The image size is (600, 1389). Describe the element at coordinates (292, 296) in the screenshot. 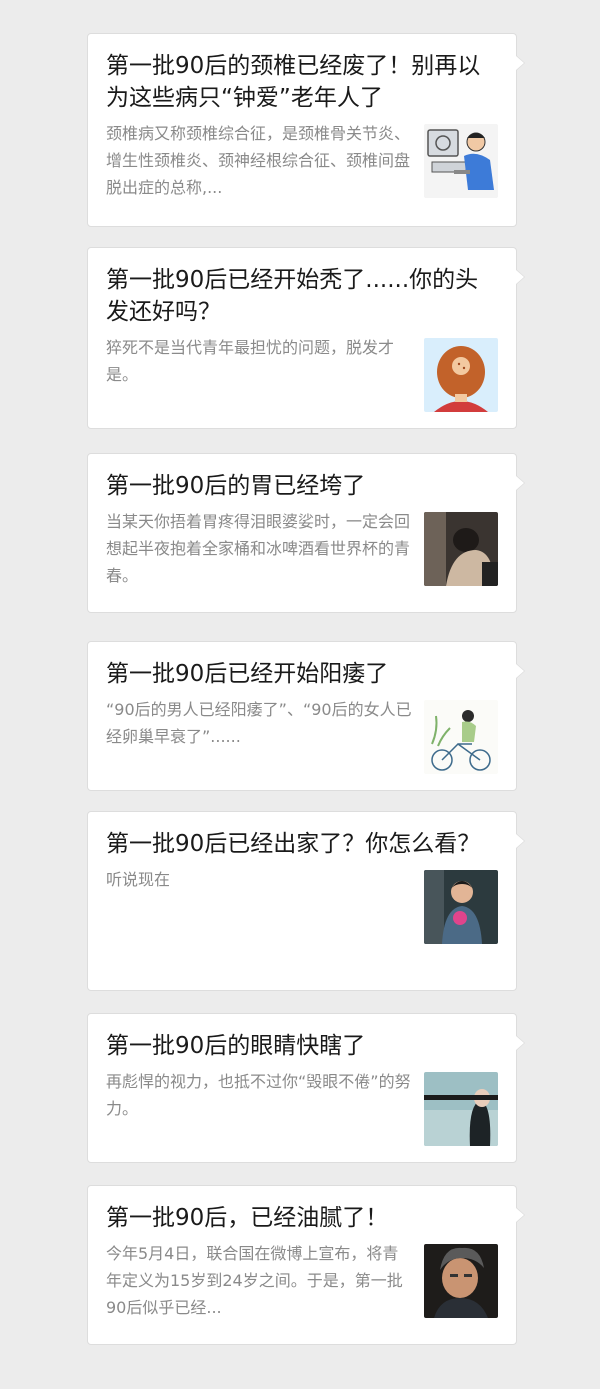

I see `article-title: 第一批90后已经开始秃了......你的头发还好吗？` at that location.